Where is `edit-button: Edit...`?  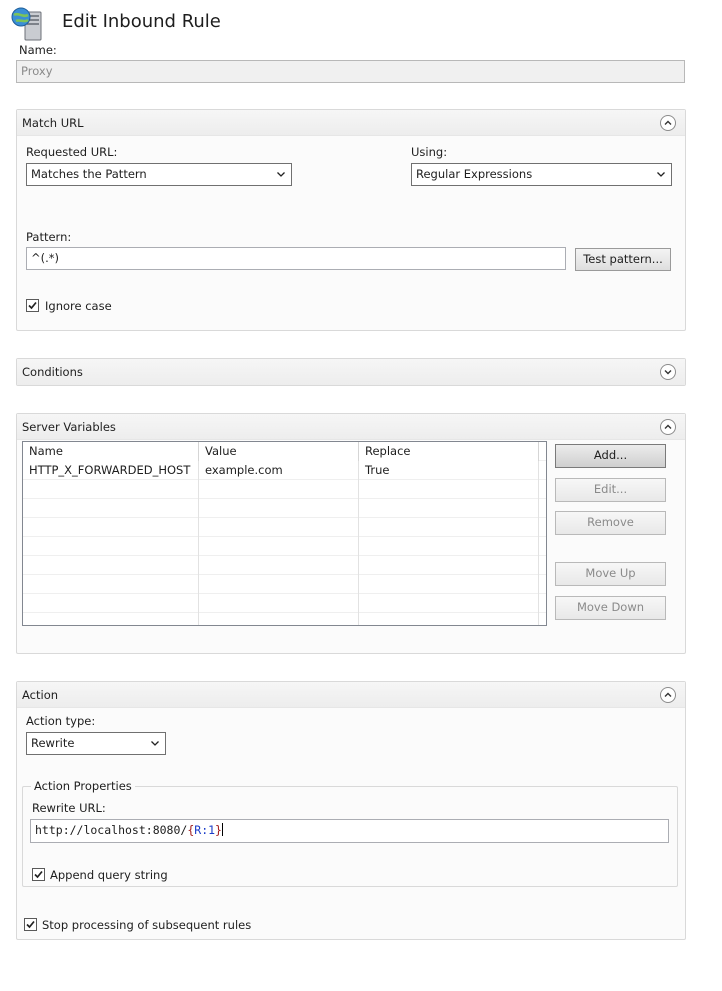 edit-button: Edit... is located at coordinates (610, 490).